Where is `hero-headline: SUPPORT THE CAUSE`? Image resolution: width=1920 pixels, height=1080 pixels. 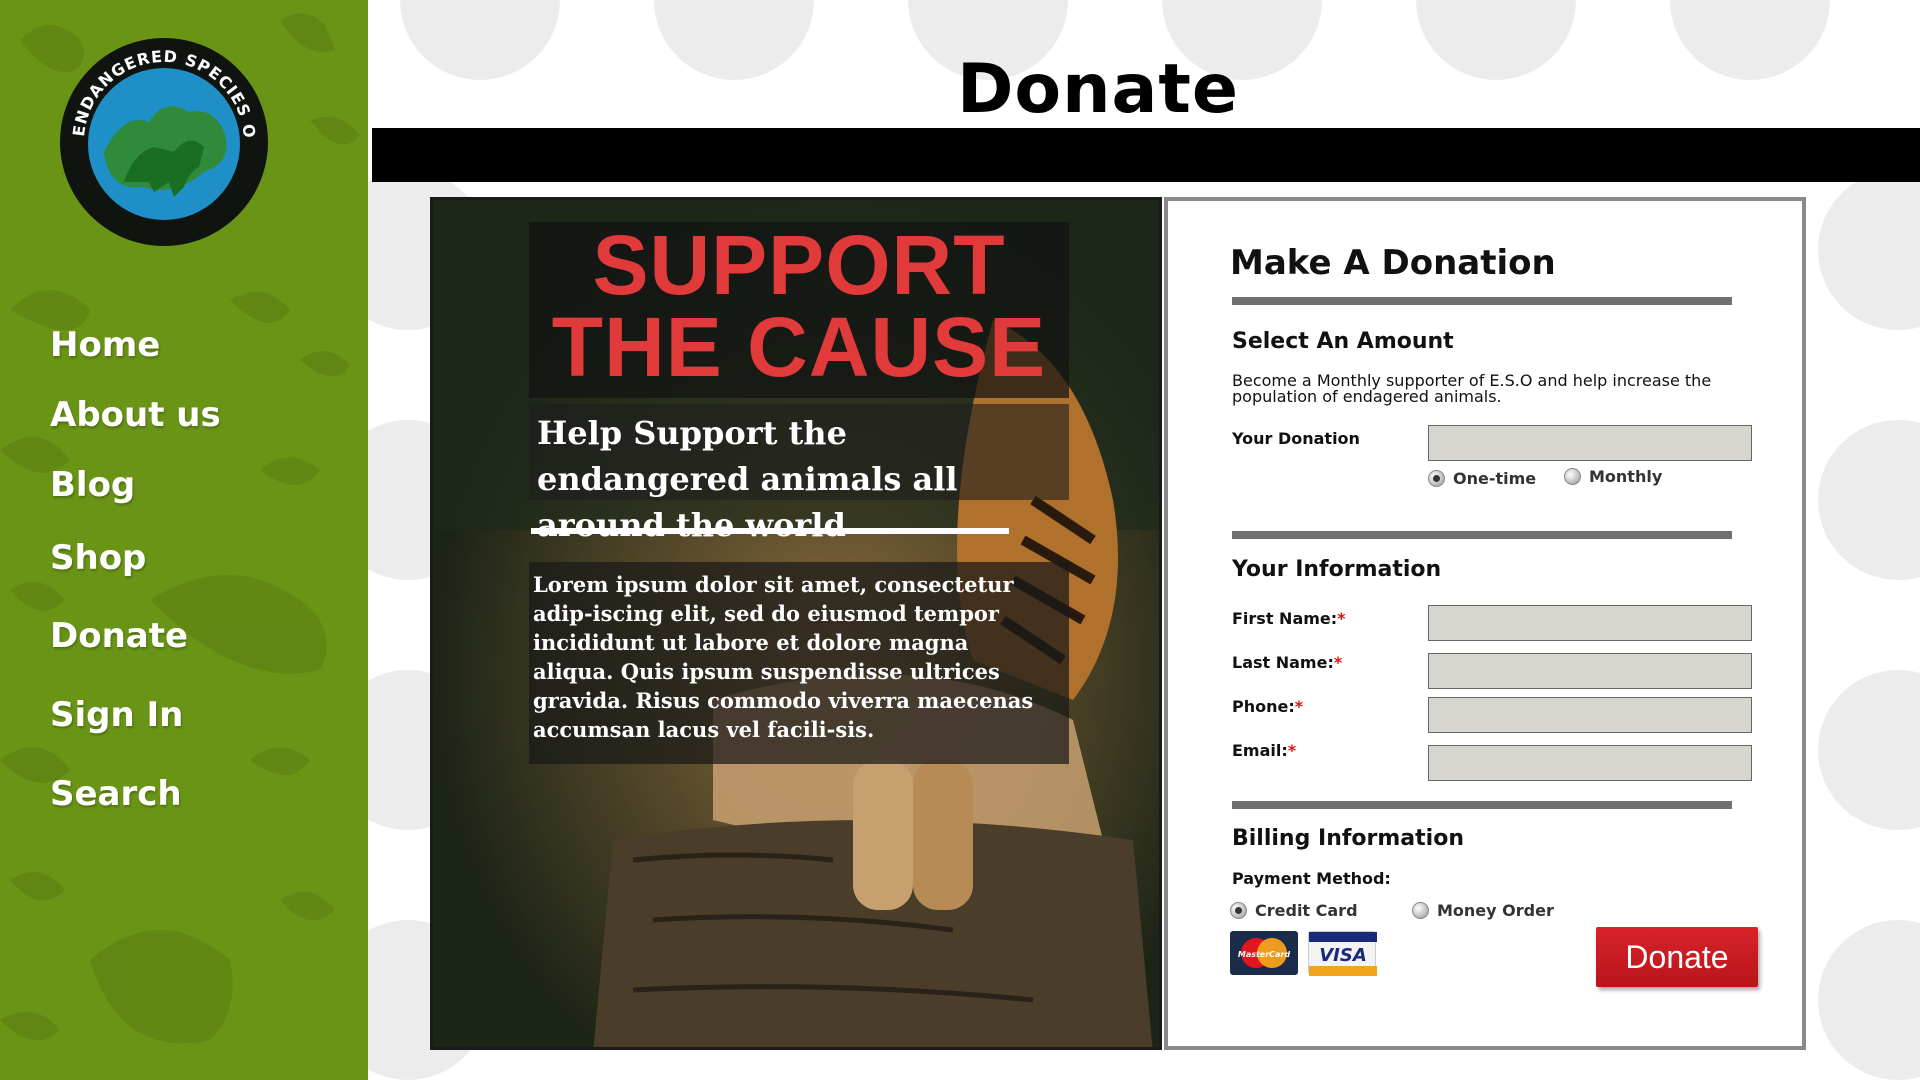
hero-headline: SUPPORT THE CAUSE is located at coordinates (799, 306).